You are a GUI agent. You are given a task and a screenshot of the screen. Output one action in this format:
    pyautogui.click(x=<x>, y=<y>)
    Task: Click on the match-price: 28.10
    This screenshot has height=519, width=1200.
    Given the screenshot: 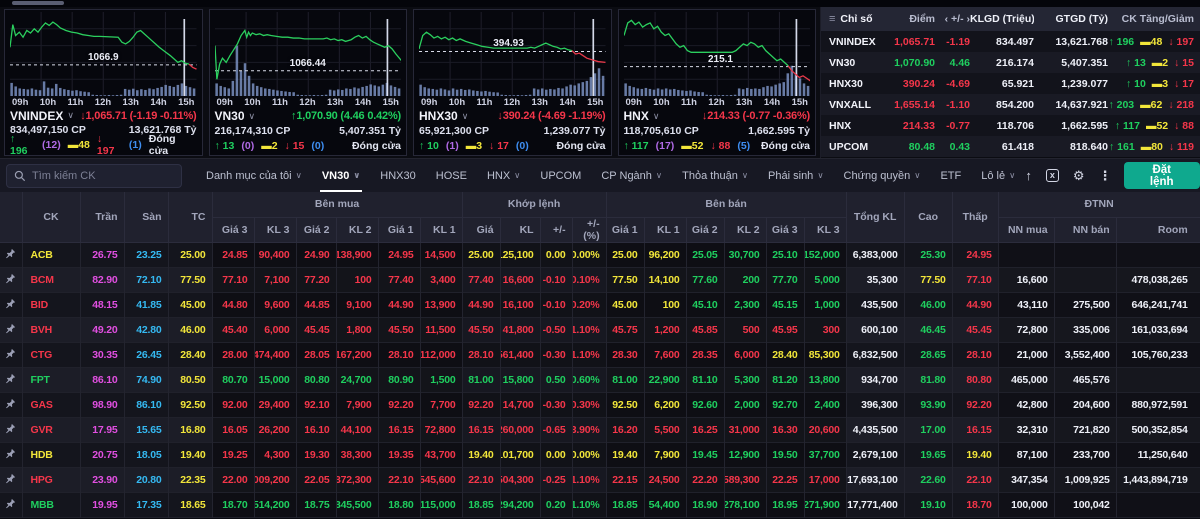 What is the action you would take?
    pyautogui.click(x=481, y=354)
    